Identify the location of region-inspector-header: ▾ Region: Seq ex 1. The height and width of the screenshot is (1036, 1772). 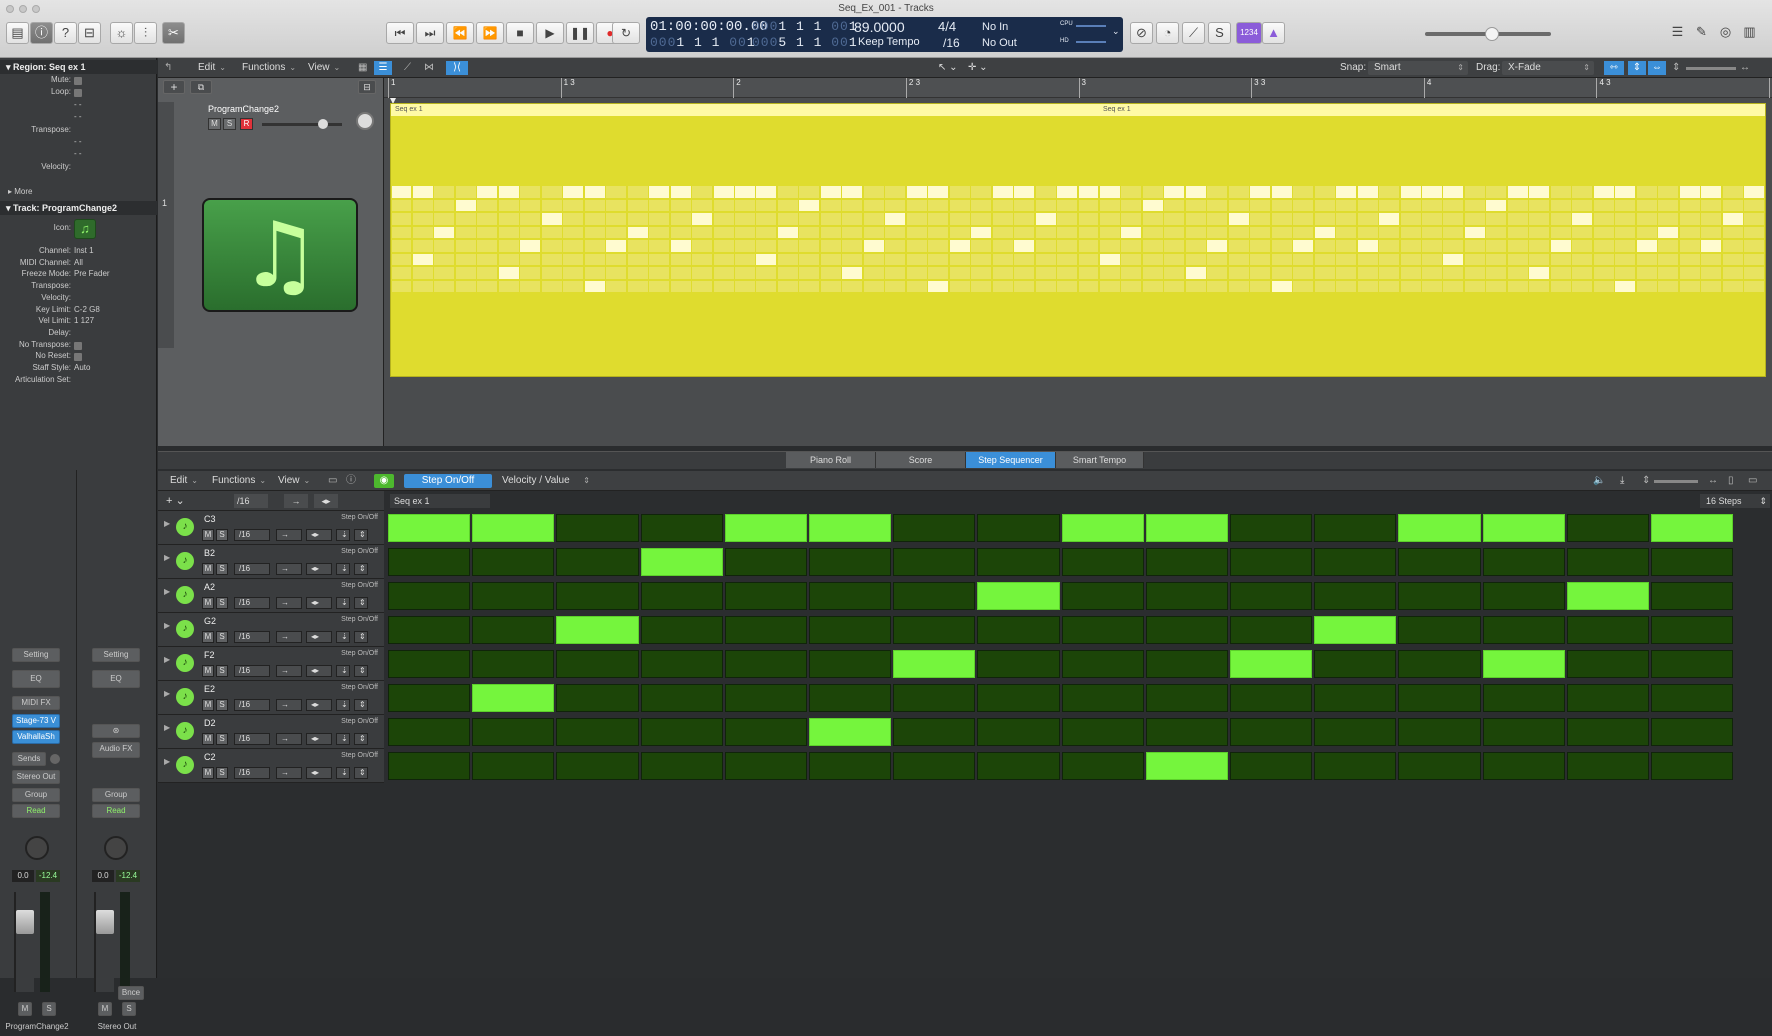
(78, 67).